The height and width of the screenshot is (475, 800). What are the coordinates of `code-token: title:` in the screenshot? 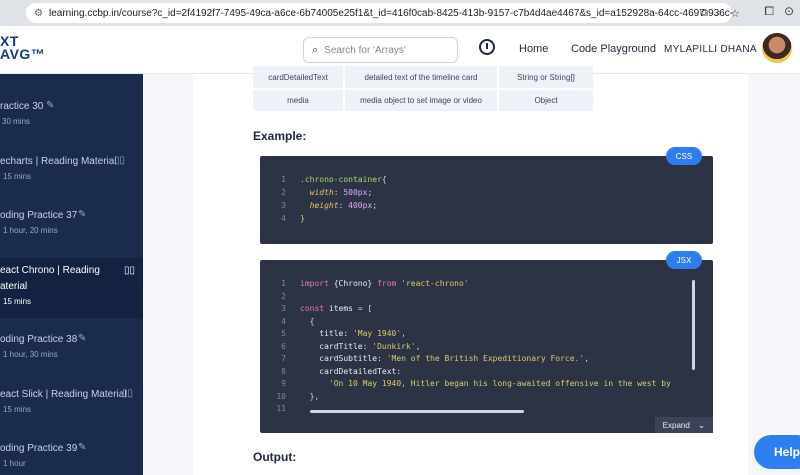 It's located at (326, 333).